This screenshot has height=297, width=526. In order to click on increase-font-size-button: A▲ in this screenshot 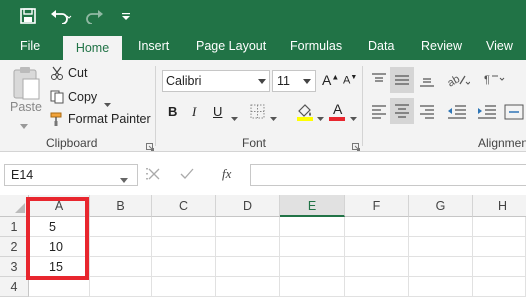, I will do `click(330, 80)`.